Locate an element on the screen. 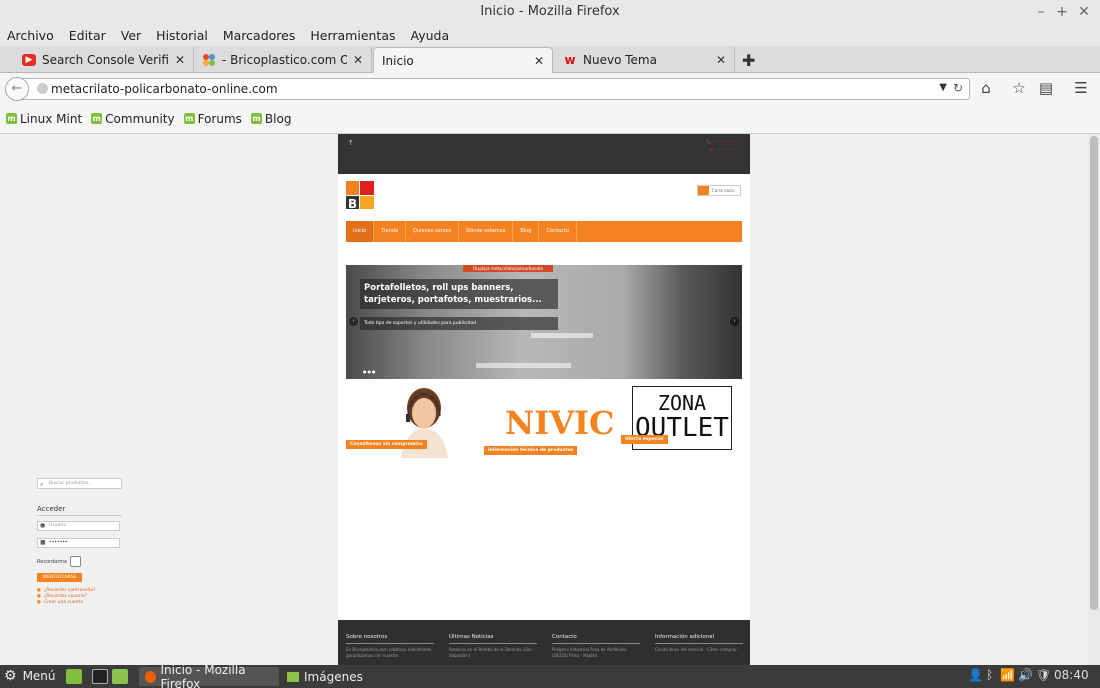 Image resolution: width=1100 pixels, height=688 pixels. svg-text: B is located at coordinates (352, 204).